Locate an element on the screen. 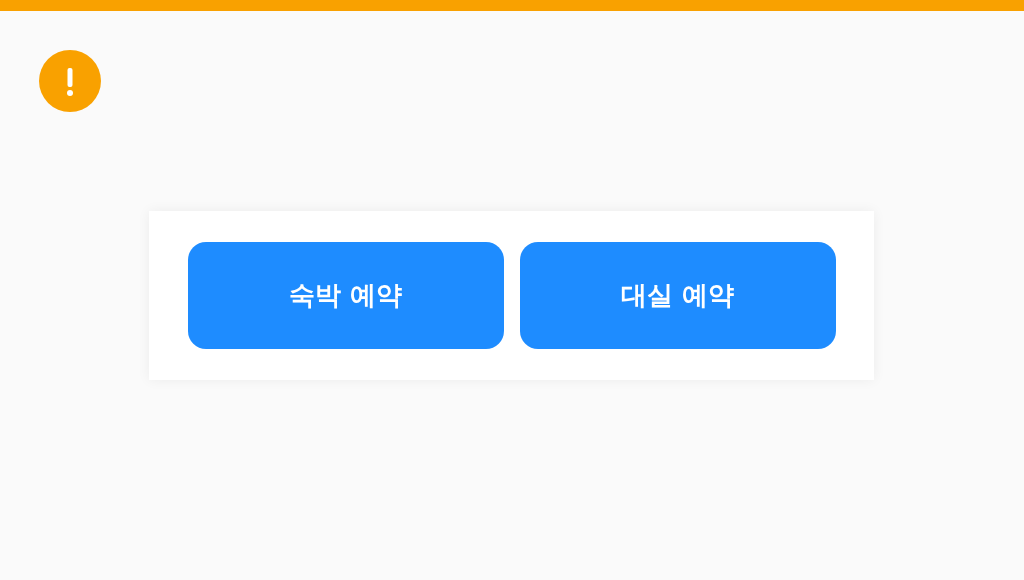  reservation-button: 숙박 예약 is located at coordinates (345, 295).